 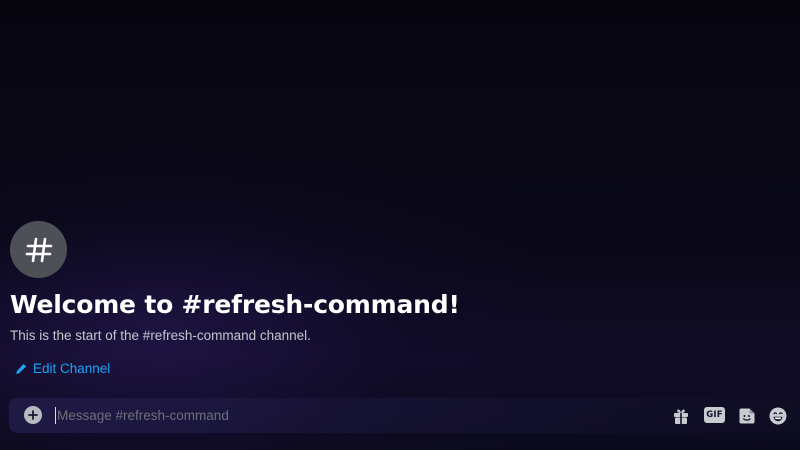 What do you see at coordinates (356, 415) in the screenshot?
I see `message-input` at bounding box center [356, 415].